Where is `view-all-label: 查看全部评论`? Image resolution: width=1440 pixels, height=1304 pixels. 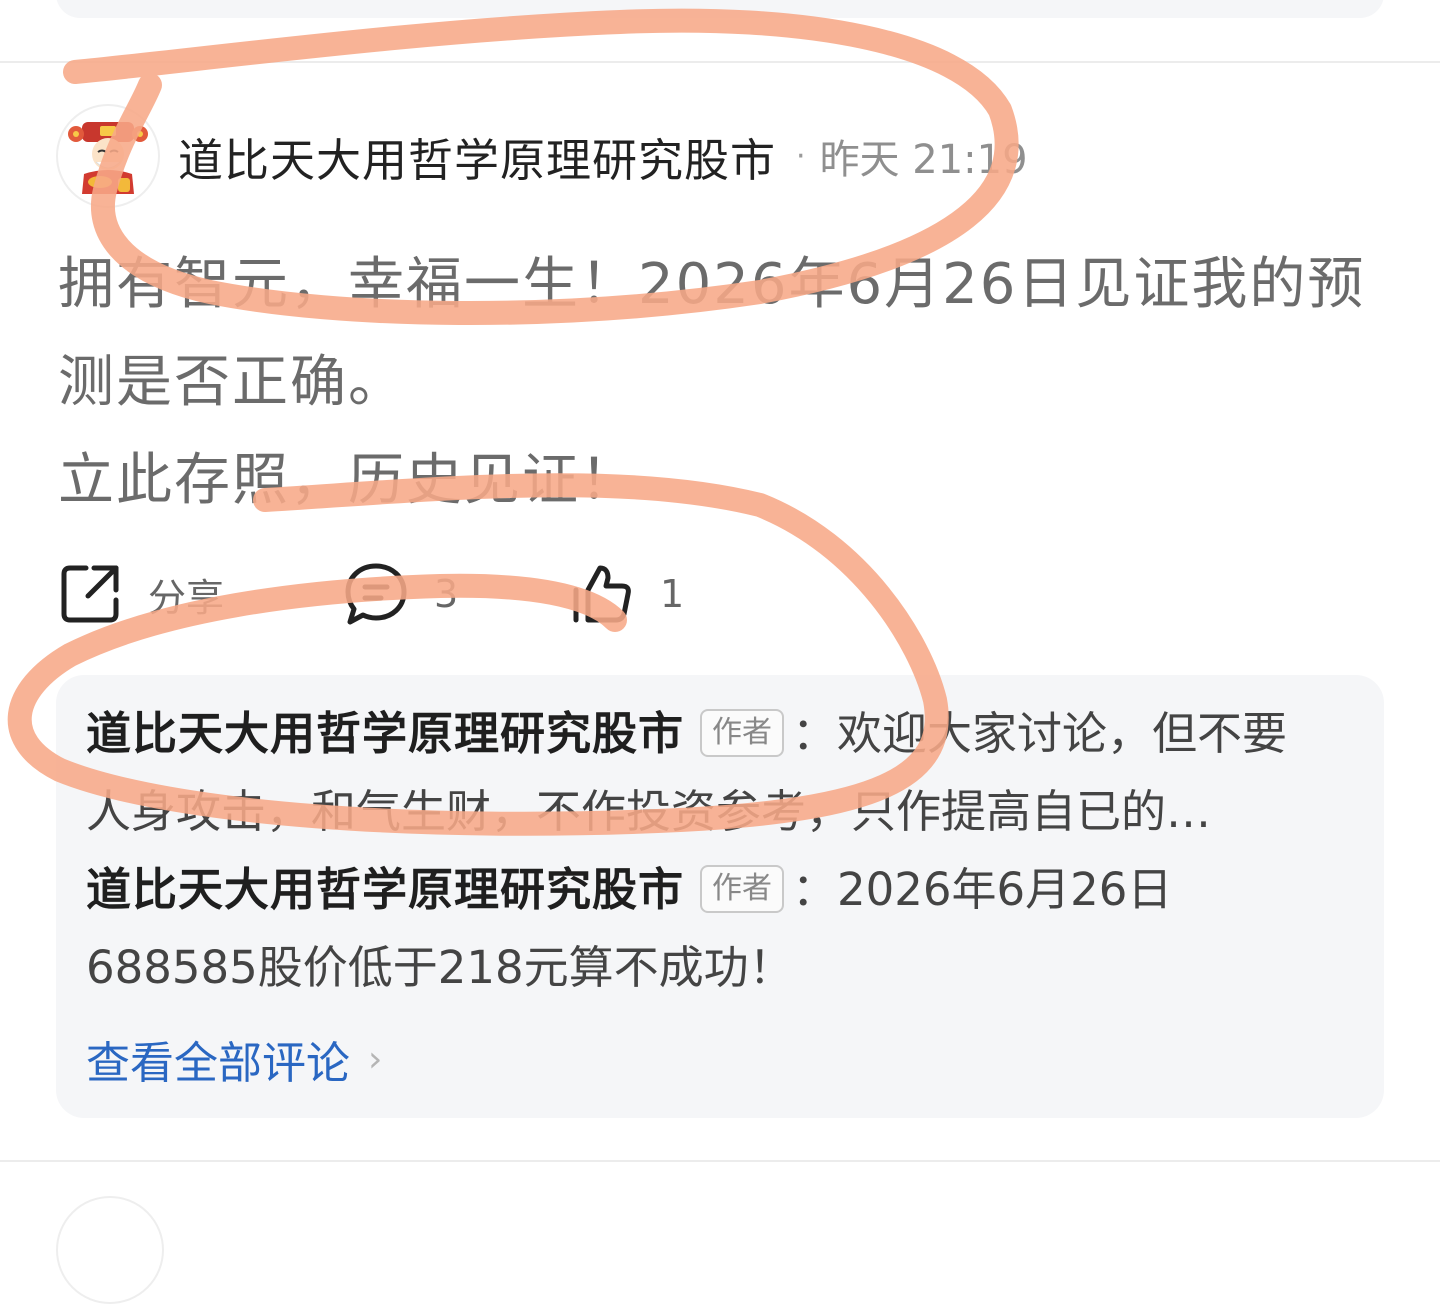 view-all-label: 查看全部评论 is located at coordinates (218, 1063).